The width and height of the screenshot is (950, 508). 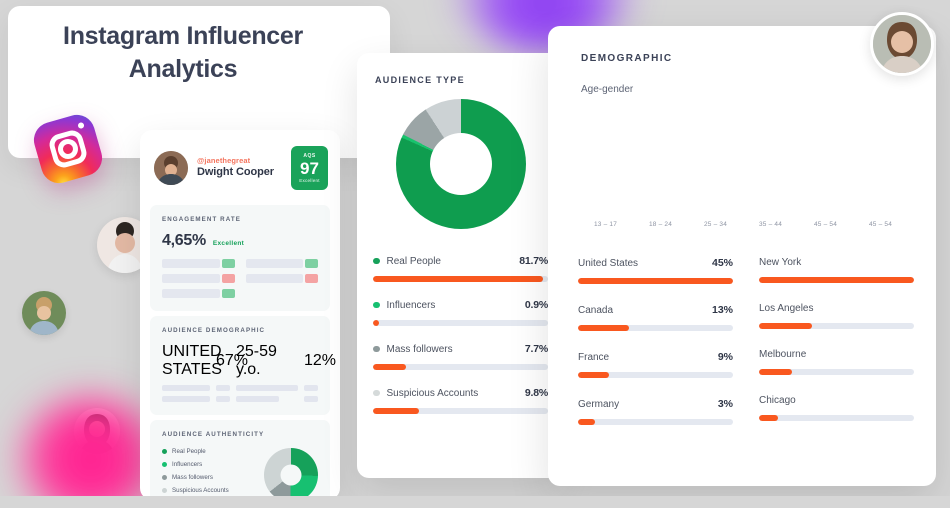 What do you see at coordinates (836, 408) in the screenshot?
I see `city-row: Chicago` at bounding box center [836, 408].